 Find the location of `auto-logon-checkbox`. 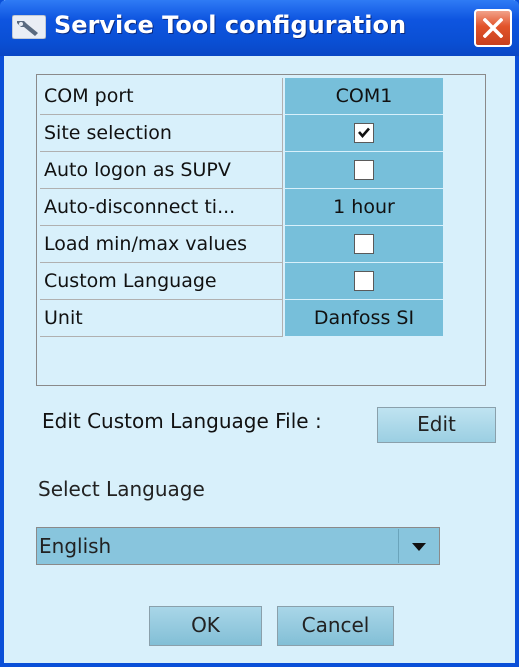

auto-logon-checkbox is located at coordinates (364, 170).